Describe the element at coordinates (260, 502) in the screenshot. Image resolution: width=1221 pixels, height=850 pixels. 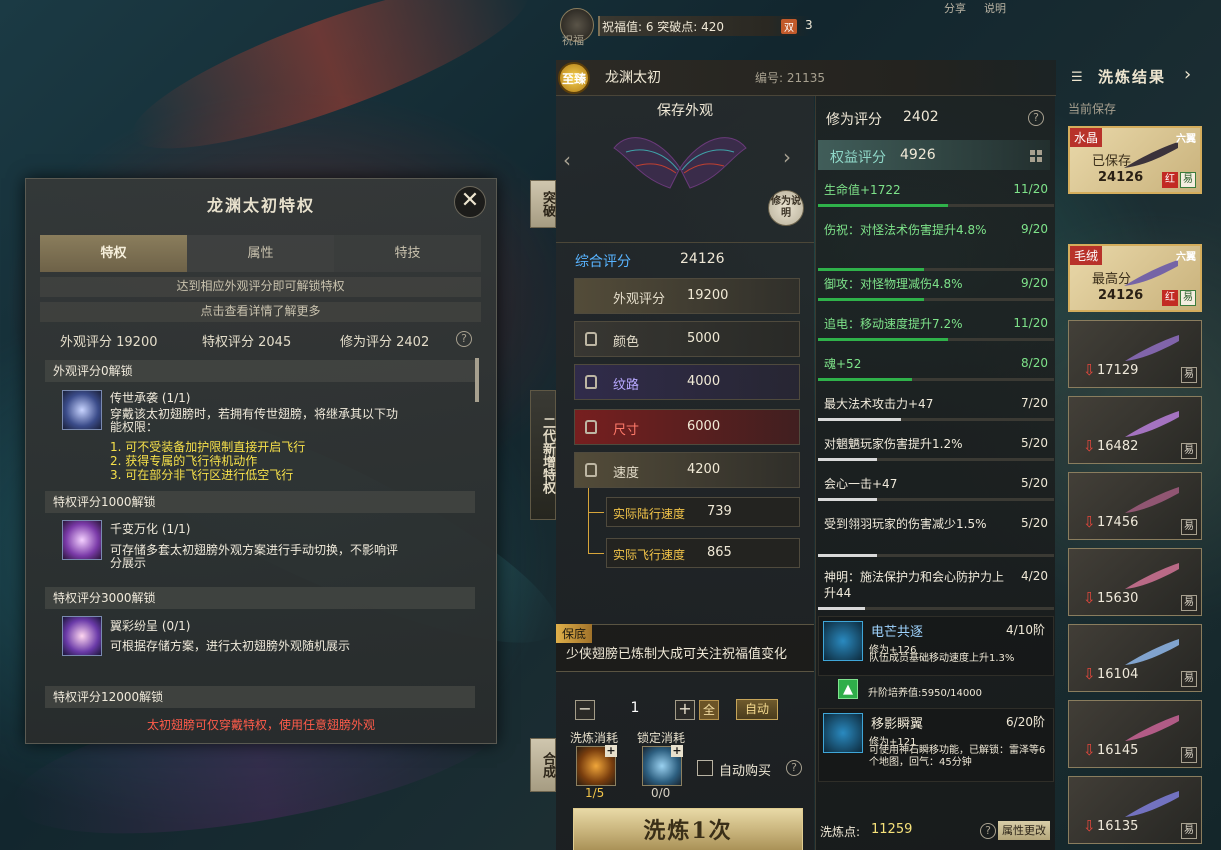
I see `section-header: 特权评分1000解锁` at that location.